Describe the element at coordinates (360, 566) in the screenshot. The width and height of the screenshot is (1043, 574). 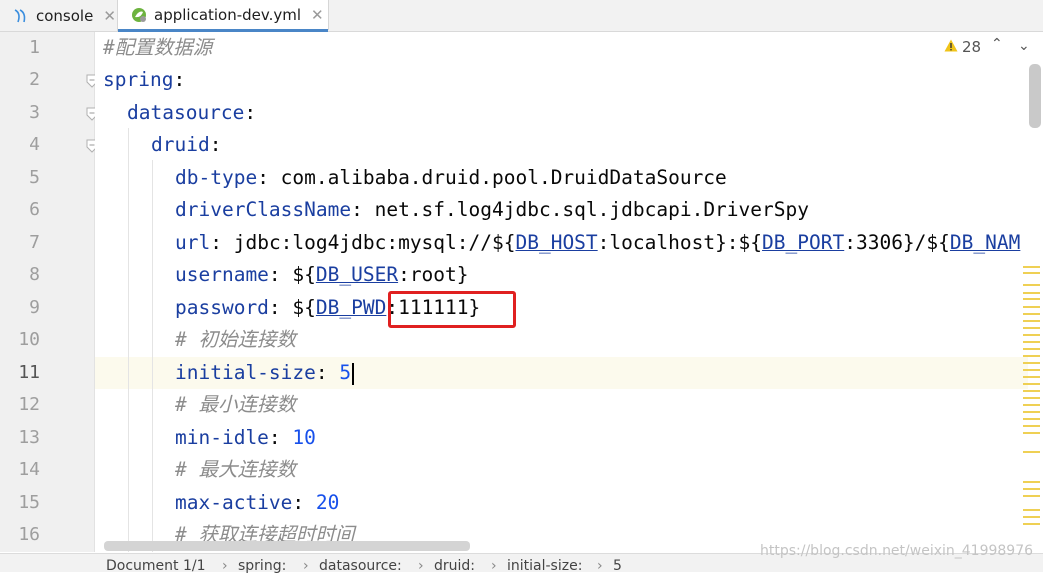
I see `breadcrumb-item: datasource:` at that location.